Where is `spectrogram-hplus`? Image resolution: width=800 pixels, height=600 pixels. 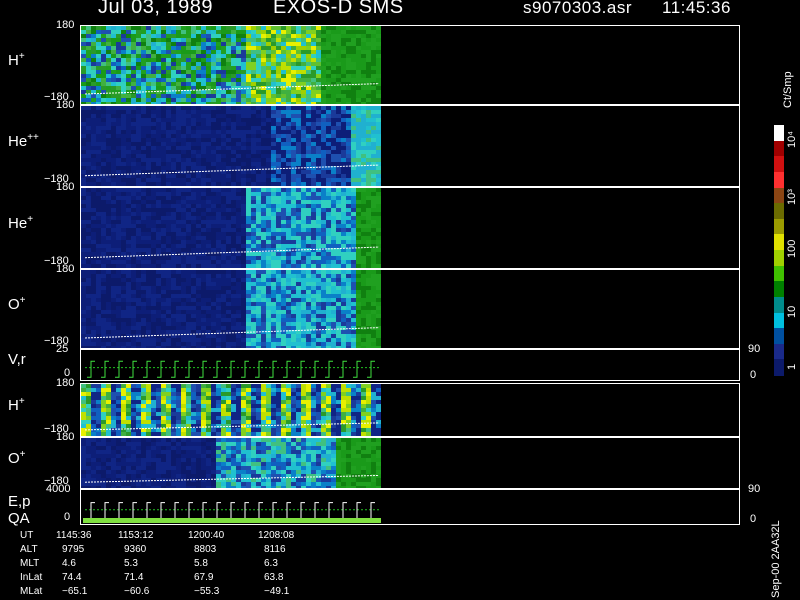 spectrogram-hplus is located at coordinates (231, 65).